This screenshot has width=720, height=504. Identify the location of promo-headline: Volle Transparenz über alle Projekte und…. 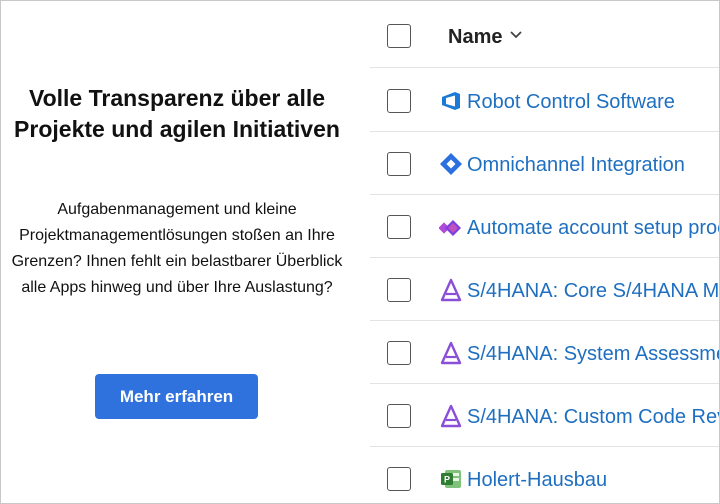
(177, 113).